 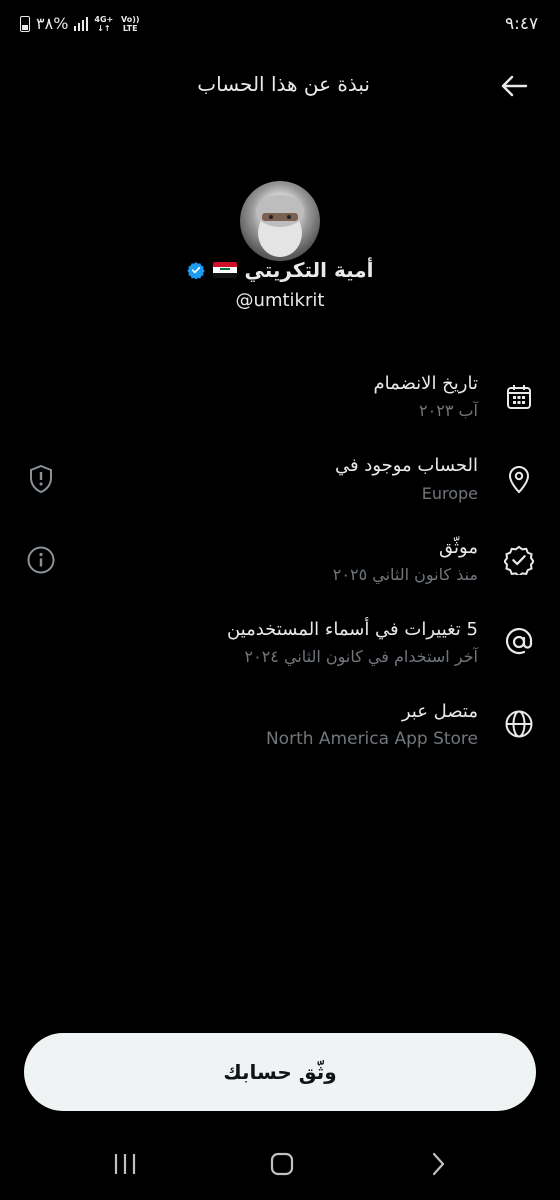 What do you see at coordinates (41, 479) in the screenshot?
I see `shield-alert-icon` at bounding box center [41, 479].